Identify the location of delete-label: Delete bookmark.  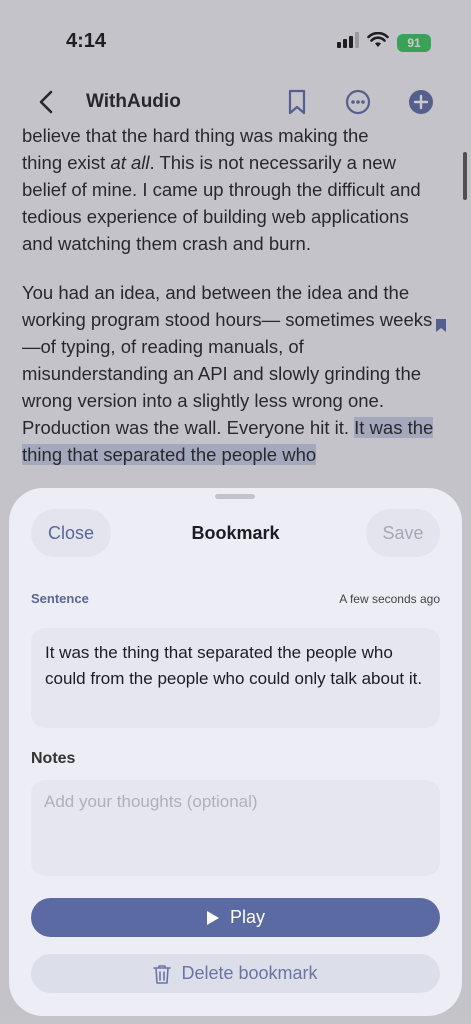
(249, 973).